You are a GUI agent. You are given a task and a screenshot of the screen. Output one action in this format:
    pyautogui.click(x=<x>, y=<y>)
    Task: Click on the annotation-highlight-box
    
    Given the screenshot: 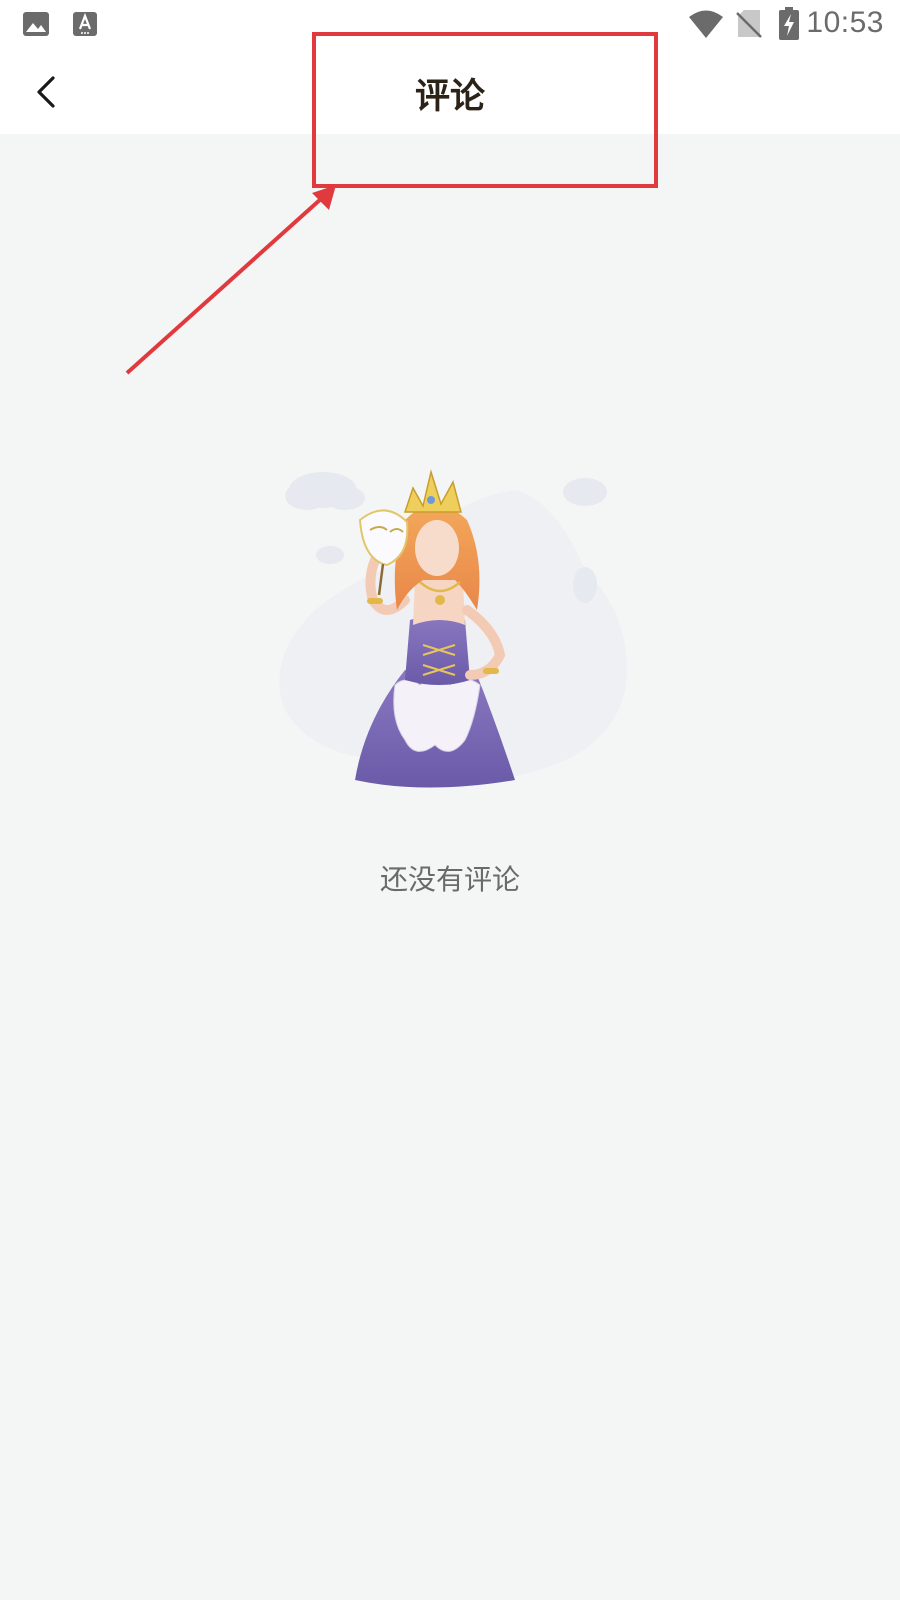 What is the action you would take?
    pyautogui.click(x=485, y=110)
    